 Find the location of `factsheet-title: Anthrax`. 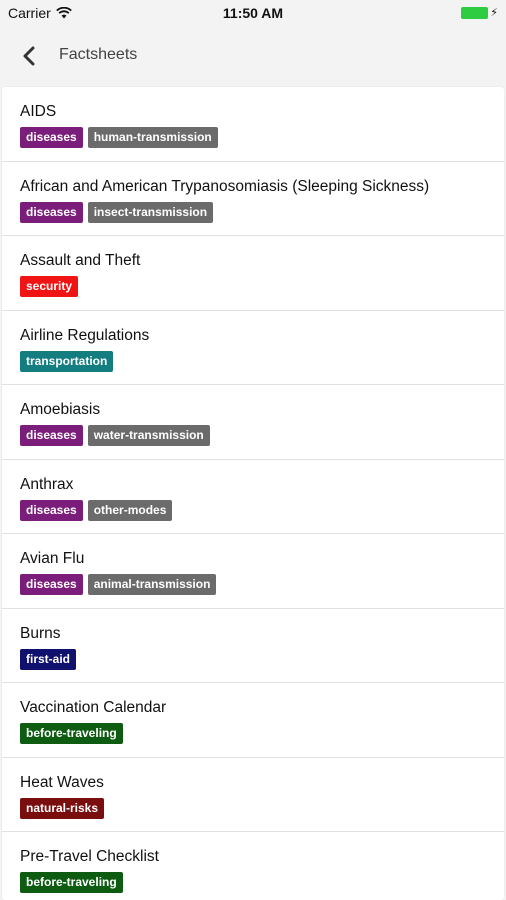

factsheet-title: Anthrax is located at coordinates (47, 484).